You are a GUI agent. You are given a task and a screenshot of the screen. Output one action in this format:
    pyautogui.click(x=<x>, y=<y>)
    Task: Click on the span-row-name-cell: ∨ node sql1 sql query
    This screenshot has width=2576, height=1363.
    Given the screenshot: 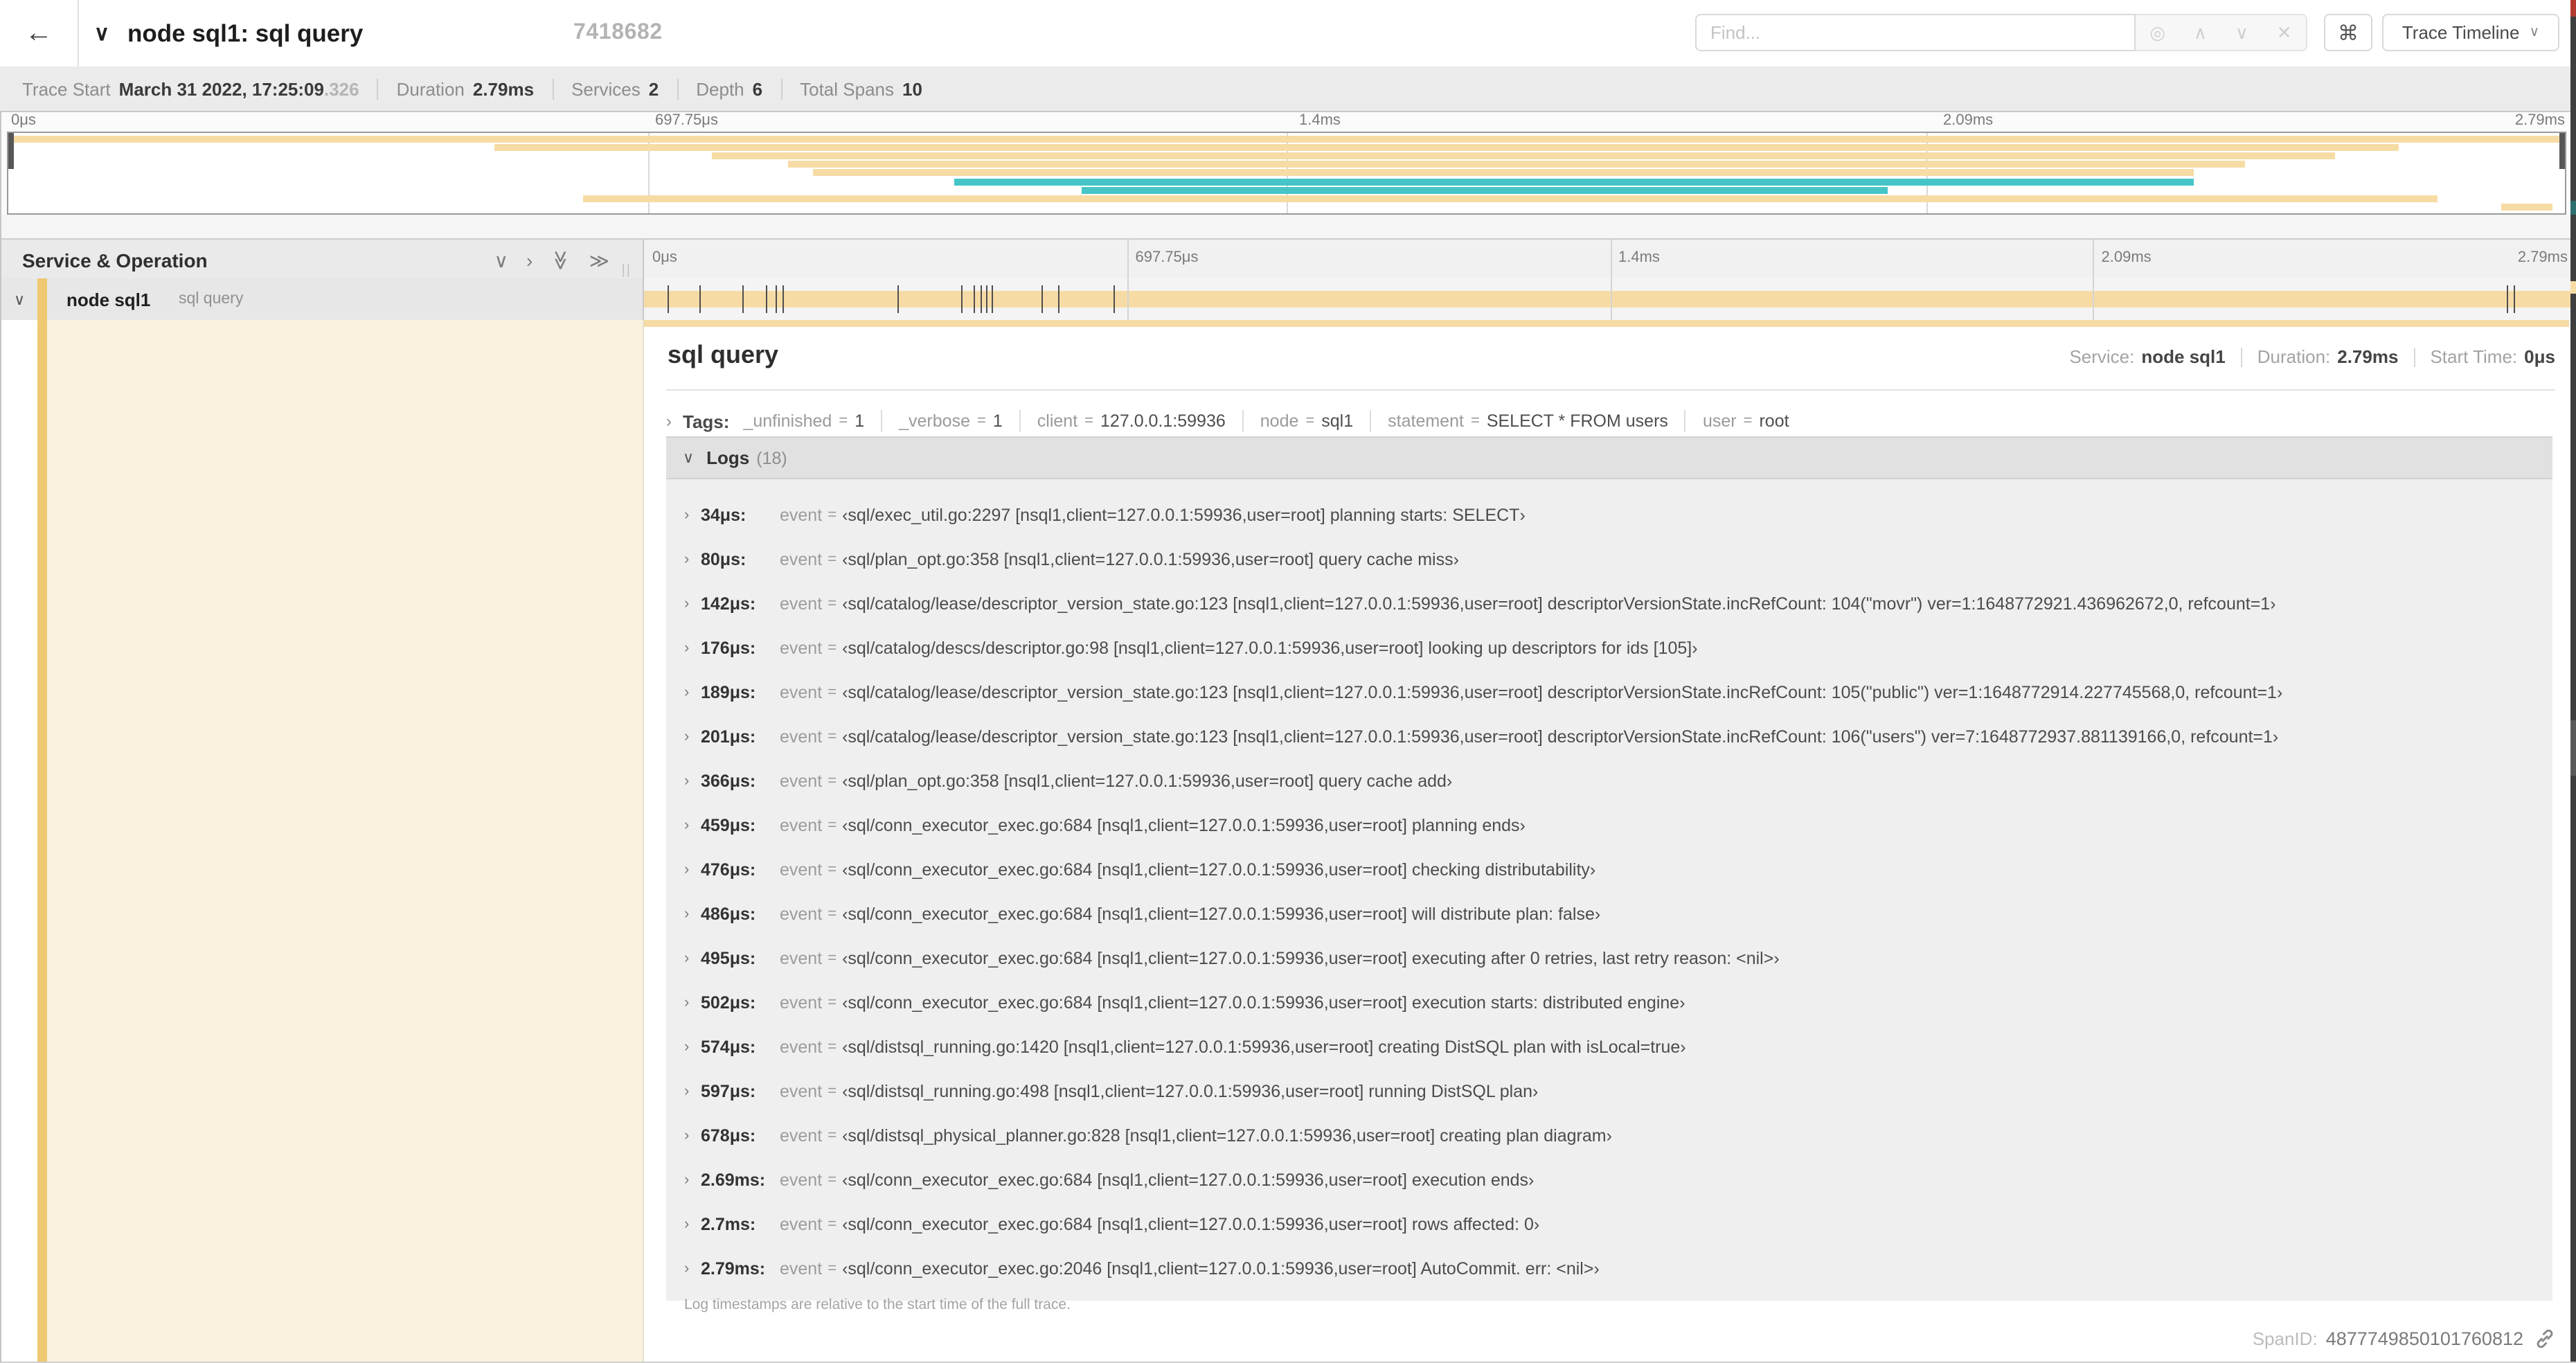 What is the action you would take?
    pyautogui.click(x=322, y=299)
    